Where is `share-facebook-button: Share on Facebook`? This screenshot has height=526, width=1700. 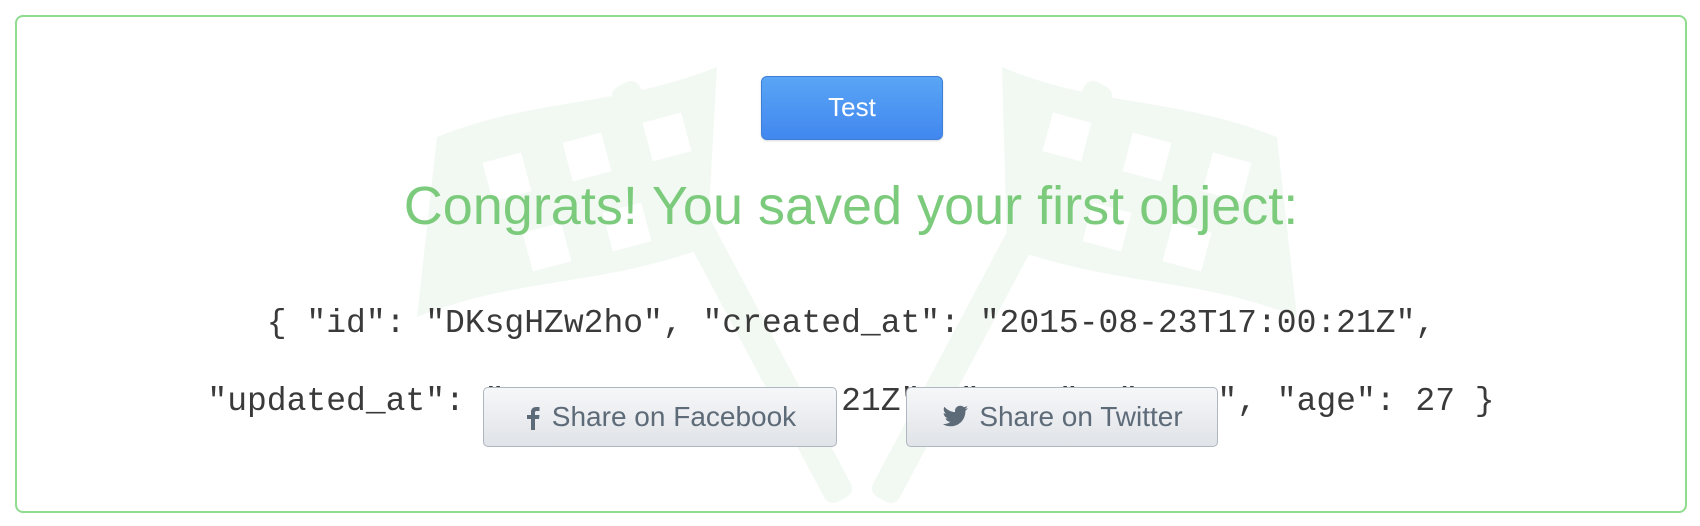 share-facebook-button: Share on Facebook is located at coordinates (660, 417).